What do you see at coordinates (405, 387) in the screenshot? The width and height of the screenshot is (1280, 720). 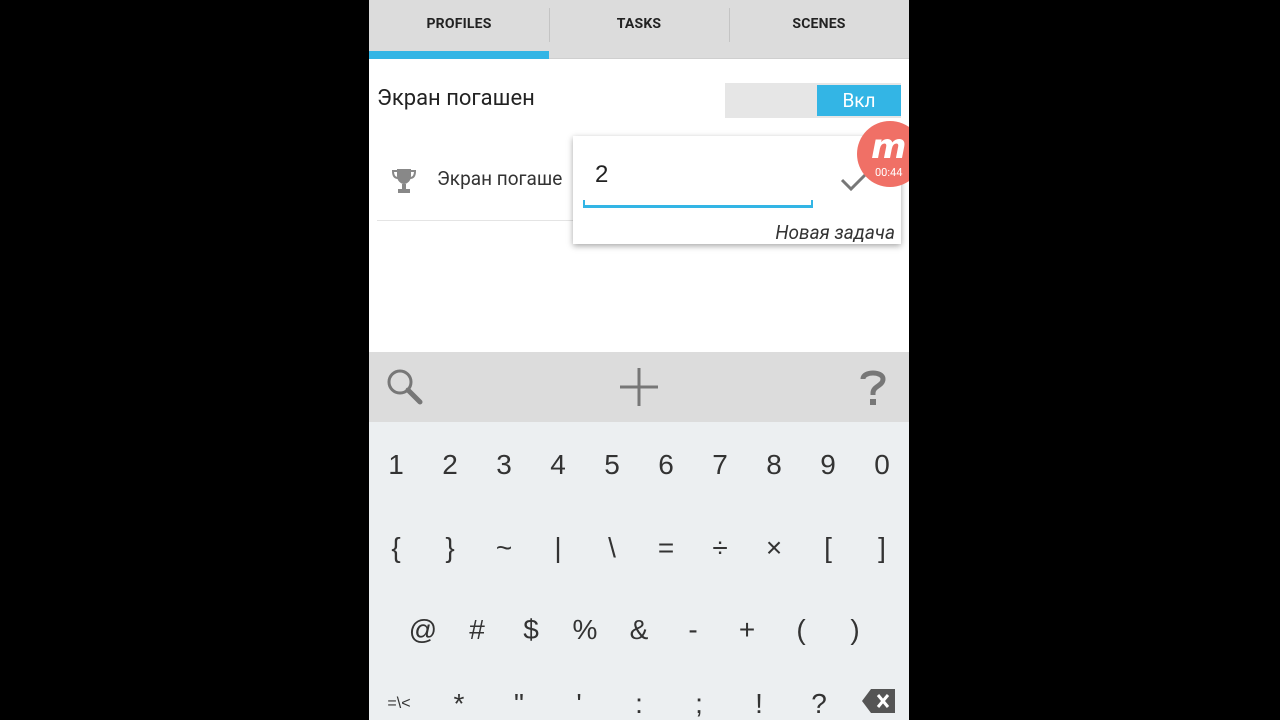 I see `search-icon` at bounding box center [405, 387].